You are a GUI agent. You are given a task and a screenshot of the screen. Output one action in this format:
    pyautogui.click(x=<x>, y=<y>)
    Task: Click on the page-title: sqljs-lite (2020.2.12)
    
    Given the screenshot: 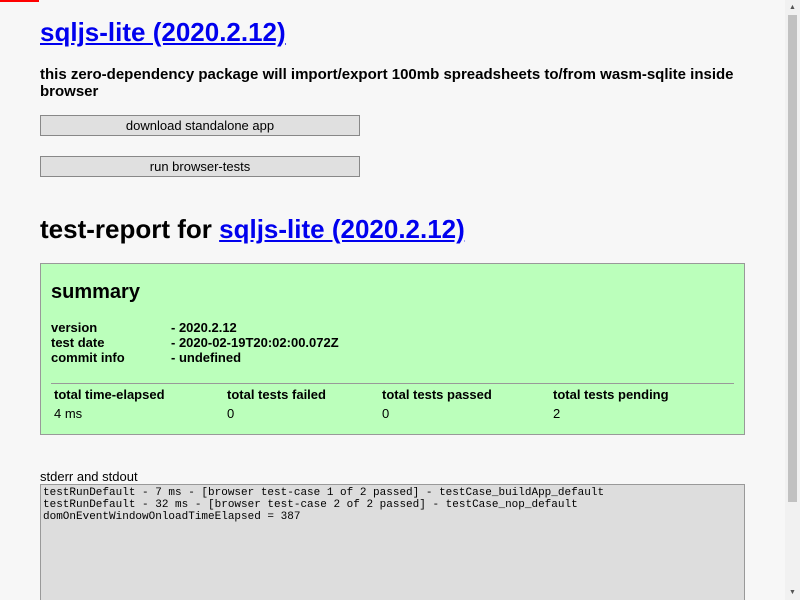 What is the action you would take?
    pyautogui.click(x=163, y=32)
    